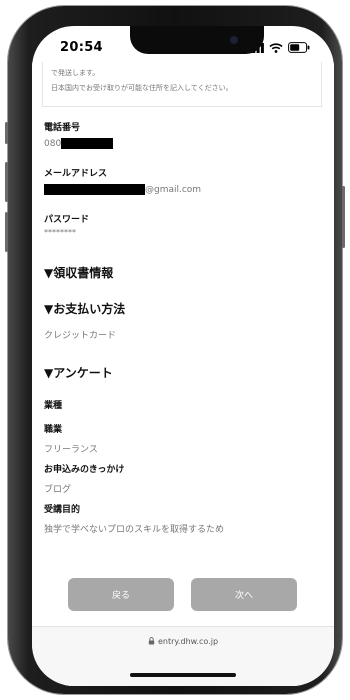 This screenshot has height=700, width=350. Describe the element at coordinates (188, 641) in the screenshot. I see `url-text: entry.dhw.co.jp` at that location.